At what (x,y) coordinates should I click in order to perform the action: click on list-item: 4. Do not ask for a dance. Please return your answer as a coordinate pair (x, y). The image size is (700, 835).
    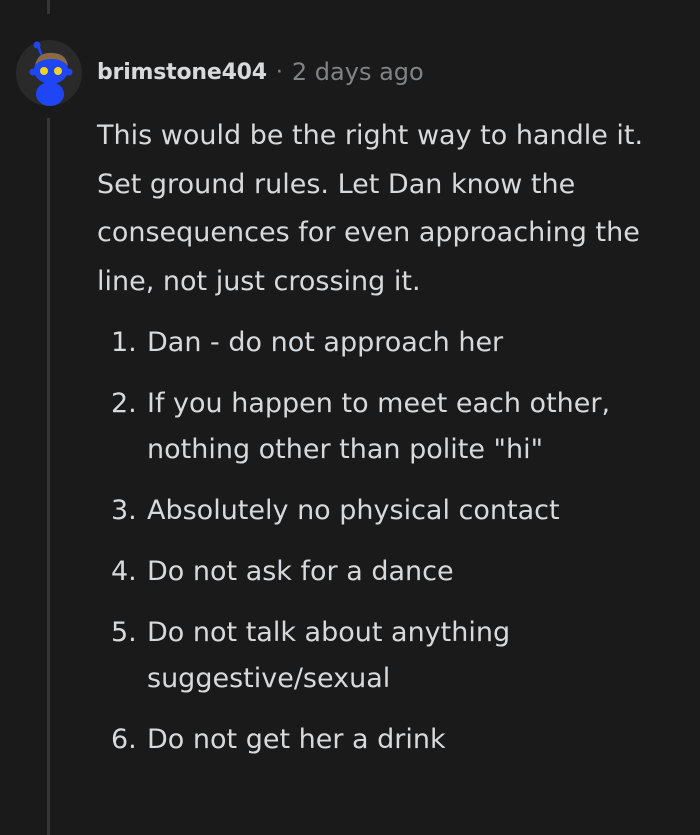
    Looking at the image, I should click on (392, 572).